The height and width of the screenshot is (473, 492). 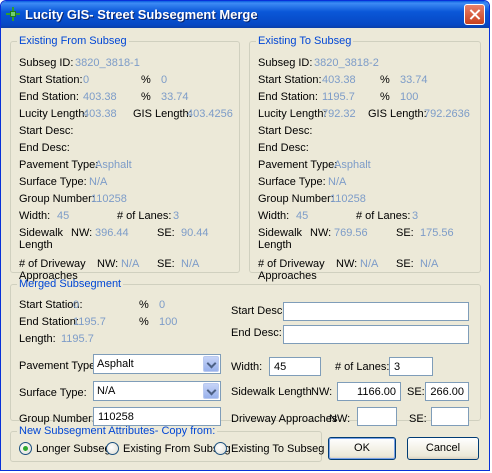 I want to click on to-gis-length-label: GIS Length:, so click(x=397, y=114).